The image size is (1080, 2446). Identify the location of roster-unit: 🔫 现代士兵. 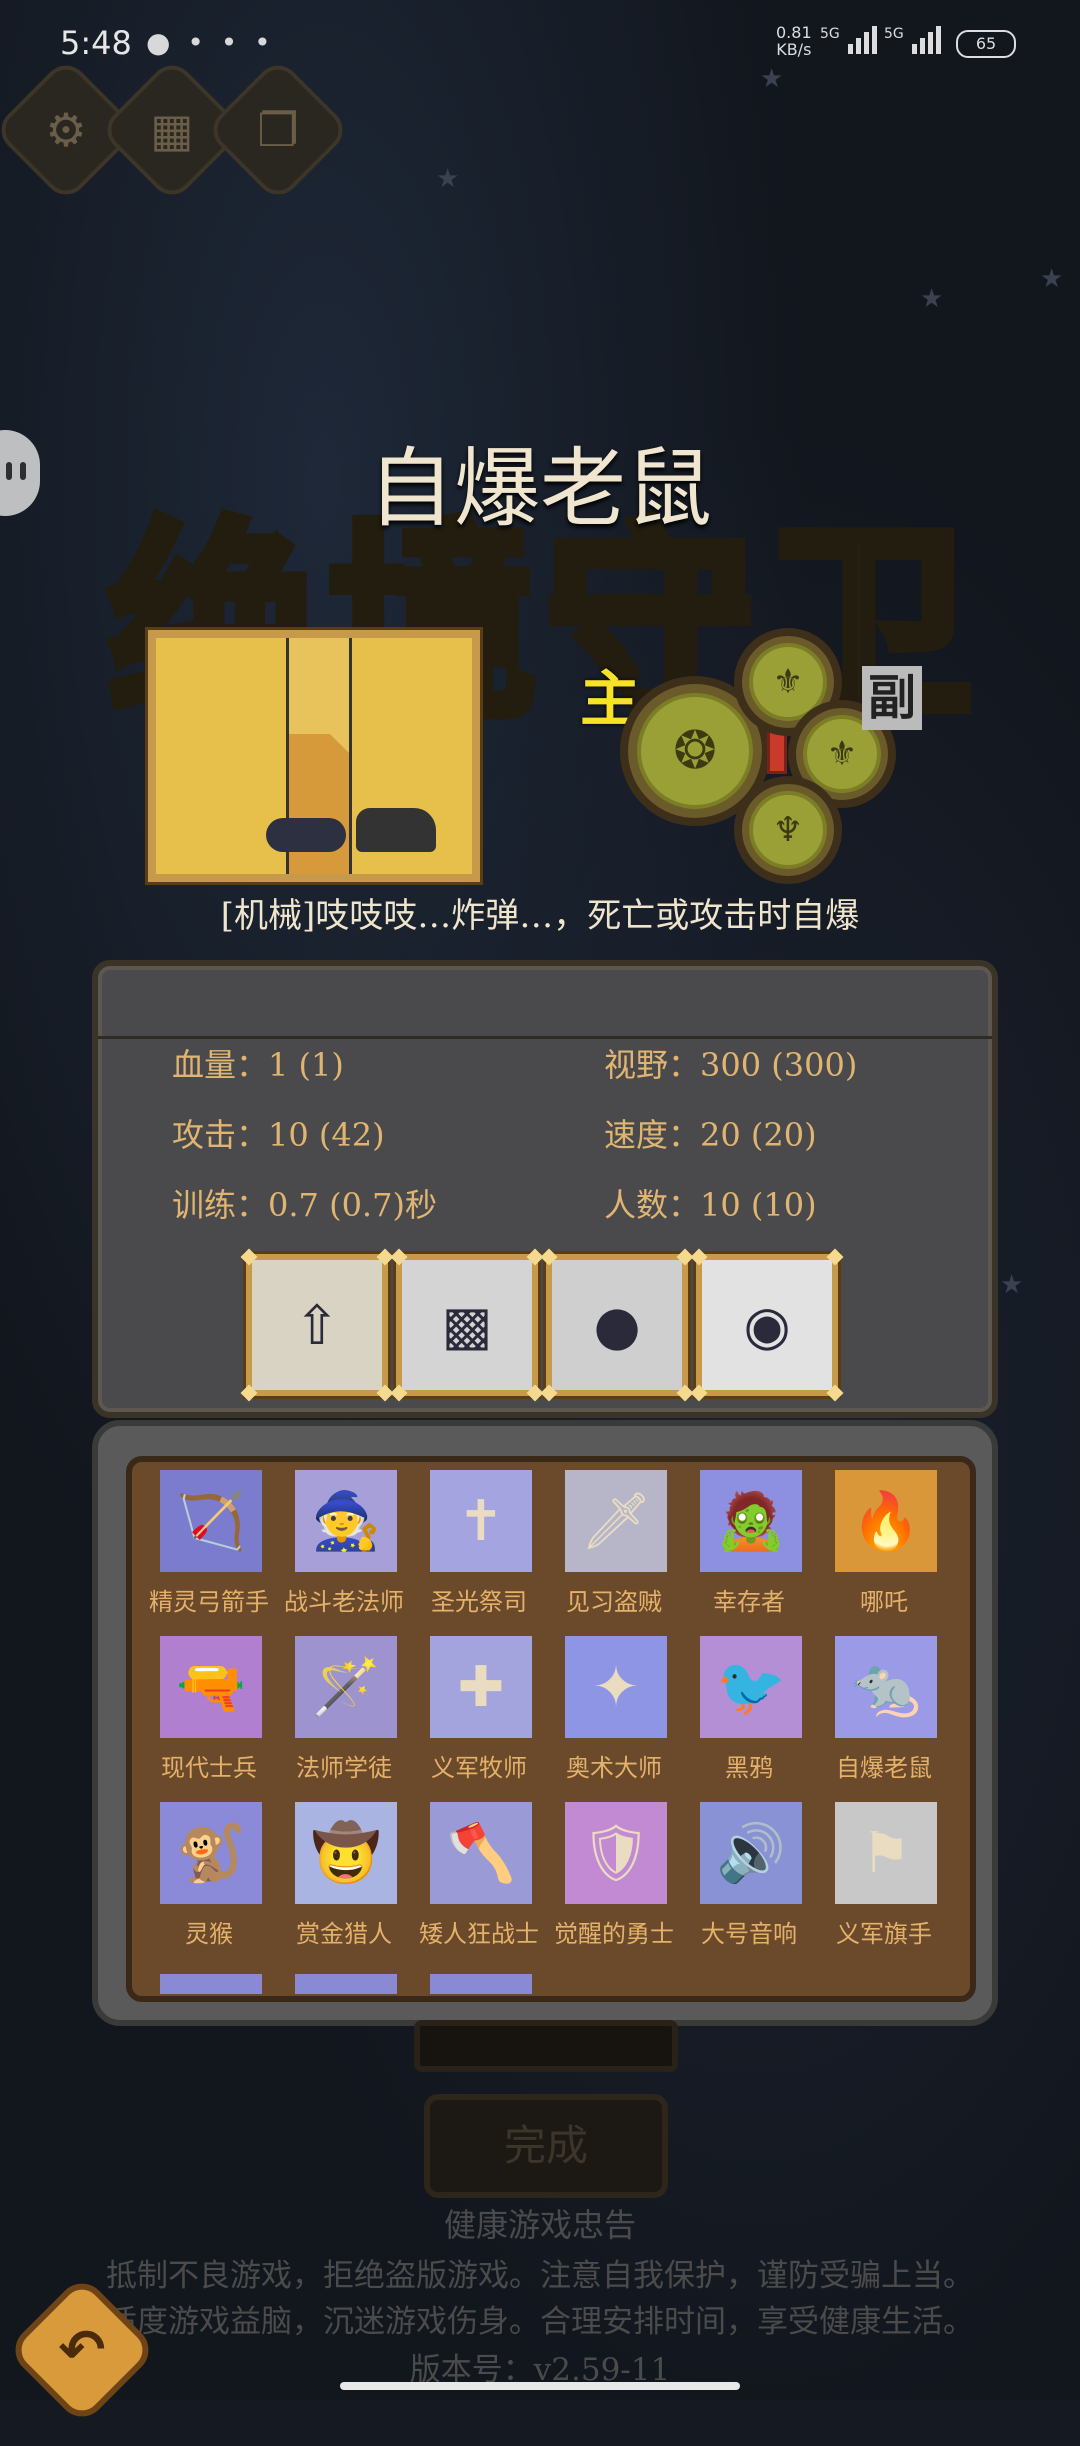
(209, 1716).